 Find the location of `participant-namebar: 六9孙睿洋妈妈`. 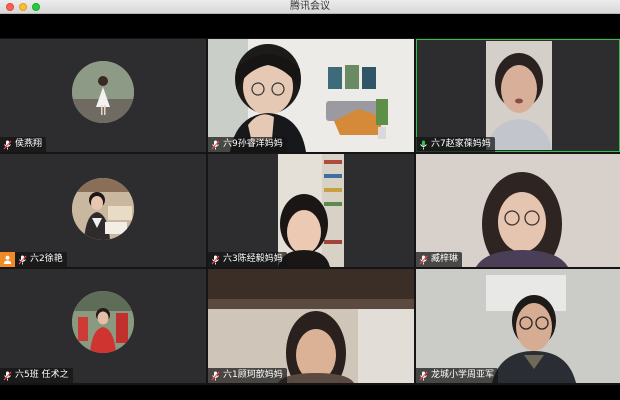

participant-namebar: 六9孙睿洋妈妈 is located at coordinates (247, 144).